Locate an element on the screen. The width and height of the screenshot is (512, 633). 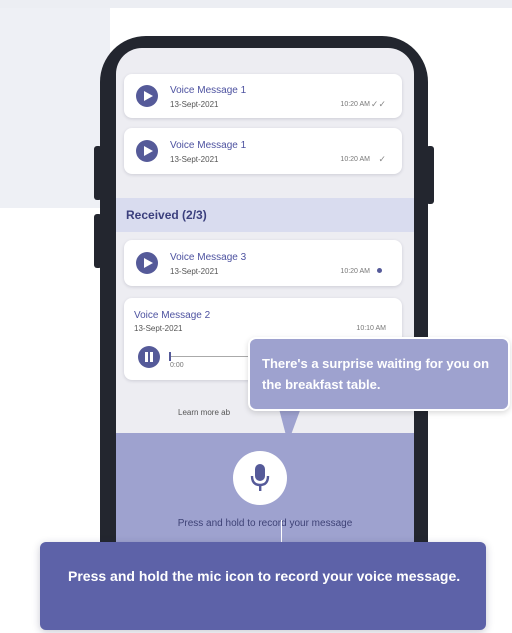
message-title: Voice Message 3 is located at coordinates (208, 257).